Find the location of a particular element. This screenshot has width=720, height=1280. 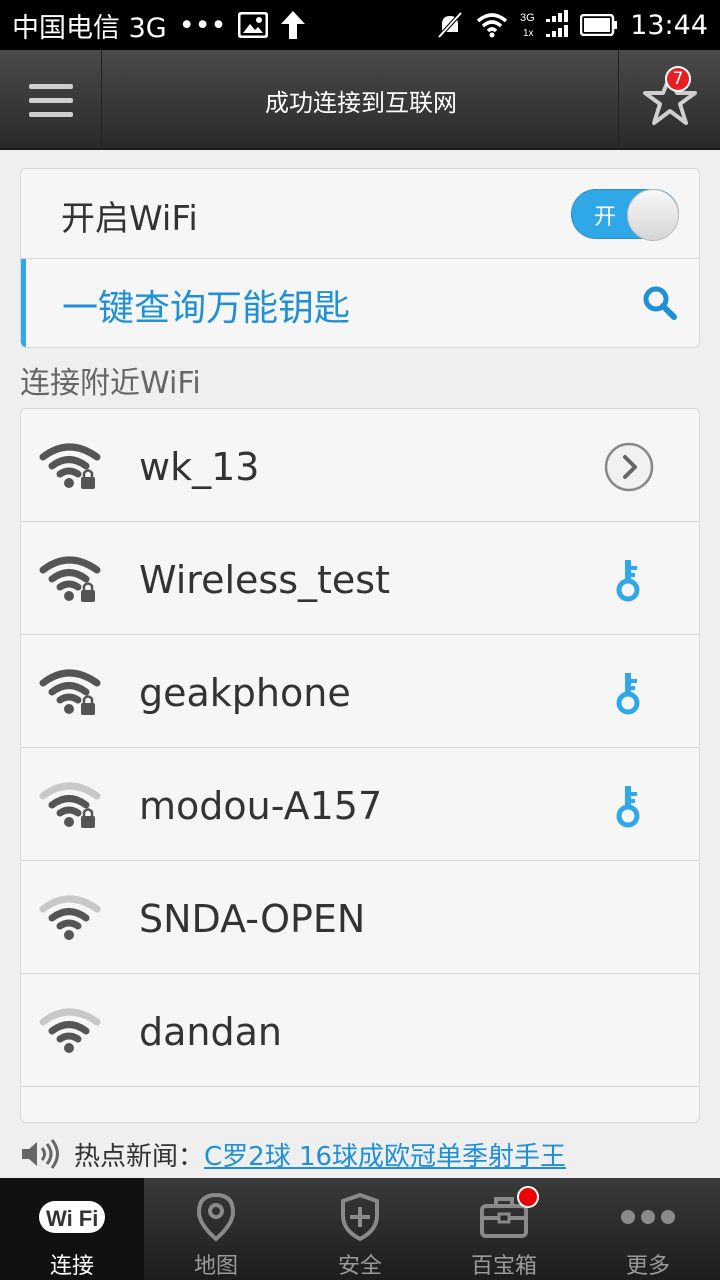

wifi-list-item: Wireless_test is located at coordinates (360, 578).